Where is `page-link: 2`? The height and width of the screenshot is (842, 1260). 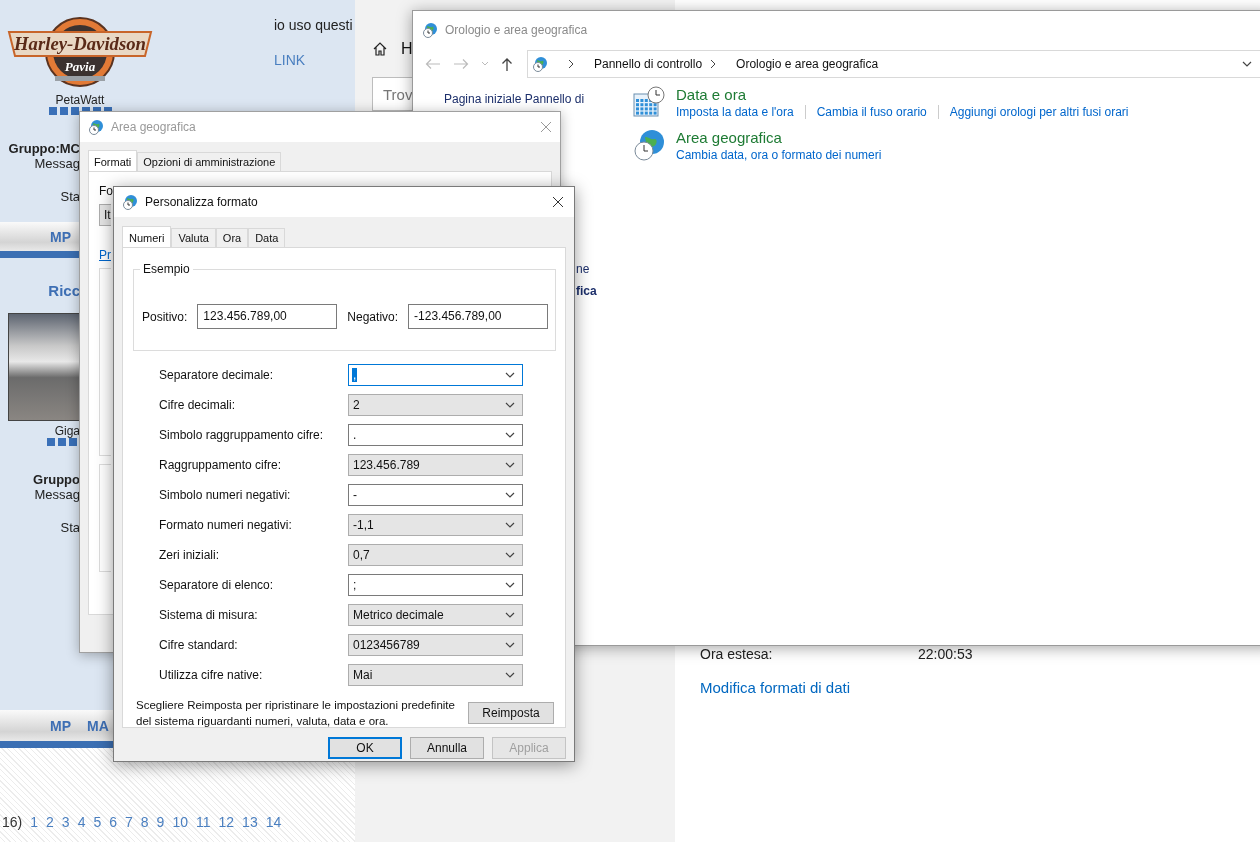 page-link: 2 is located at coordinates (50, 822).